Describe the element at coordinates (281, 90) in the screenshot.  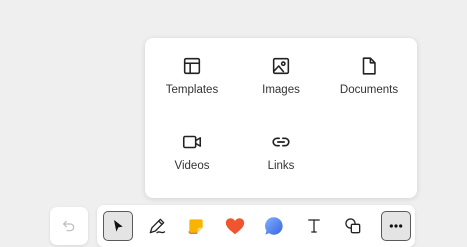
I see `images-label: Images` at that location.